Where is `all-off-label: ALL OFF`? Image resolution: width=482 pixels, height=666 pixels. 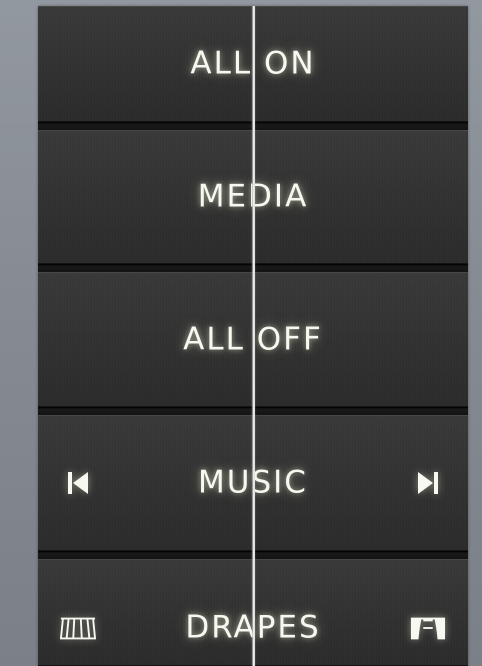
all-off-label: ALL OFF is located at coordinates (253, 339).